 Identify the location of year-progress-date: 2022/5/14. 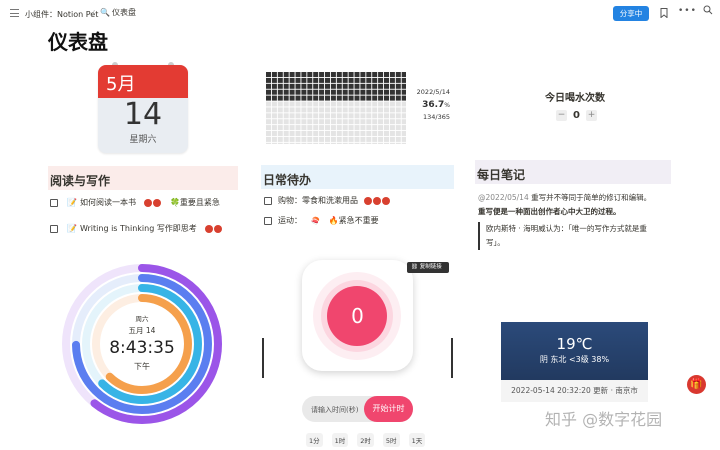
(433, 92).